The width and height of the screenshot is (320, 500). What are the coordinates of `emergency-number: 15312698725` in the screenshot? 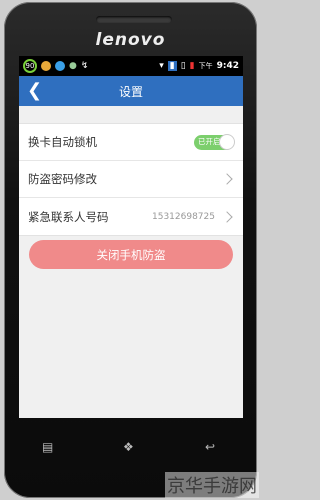 It's located at (183, 216).